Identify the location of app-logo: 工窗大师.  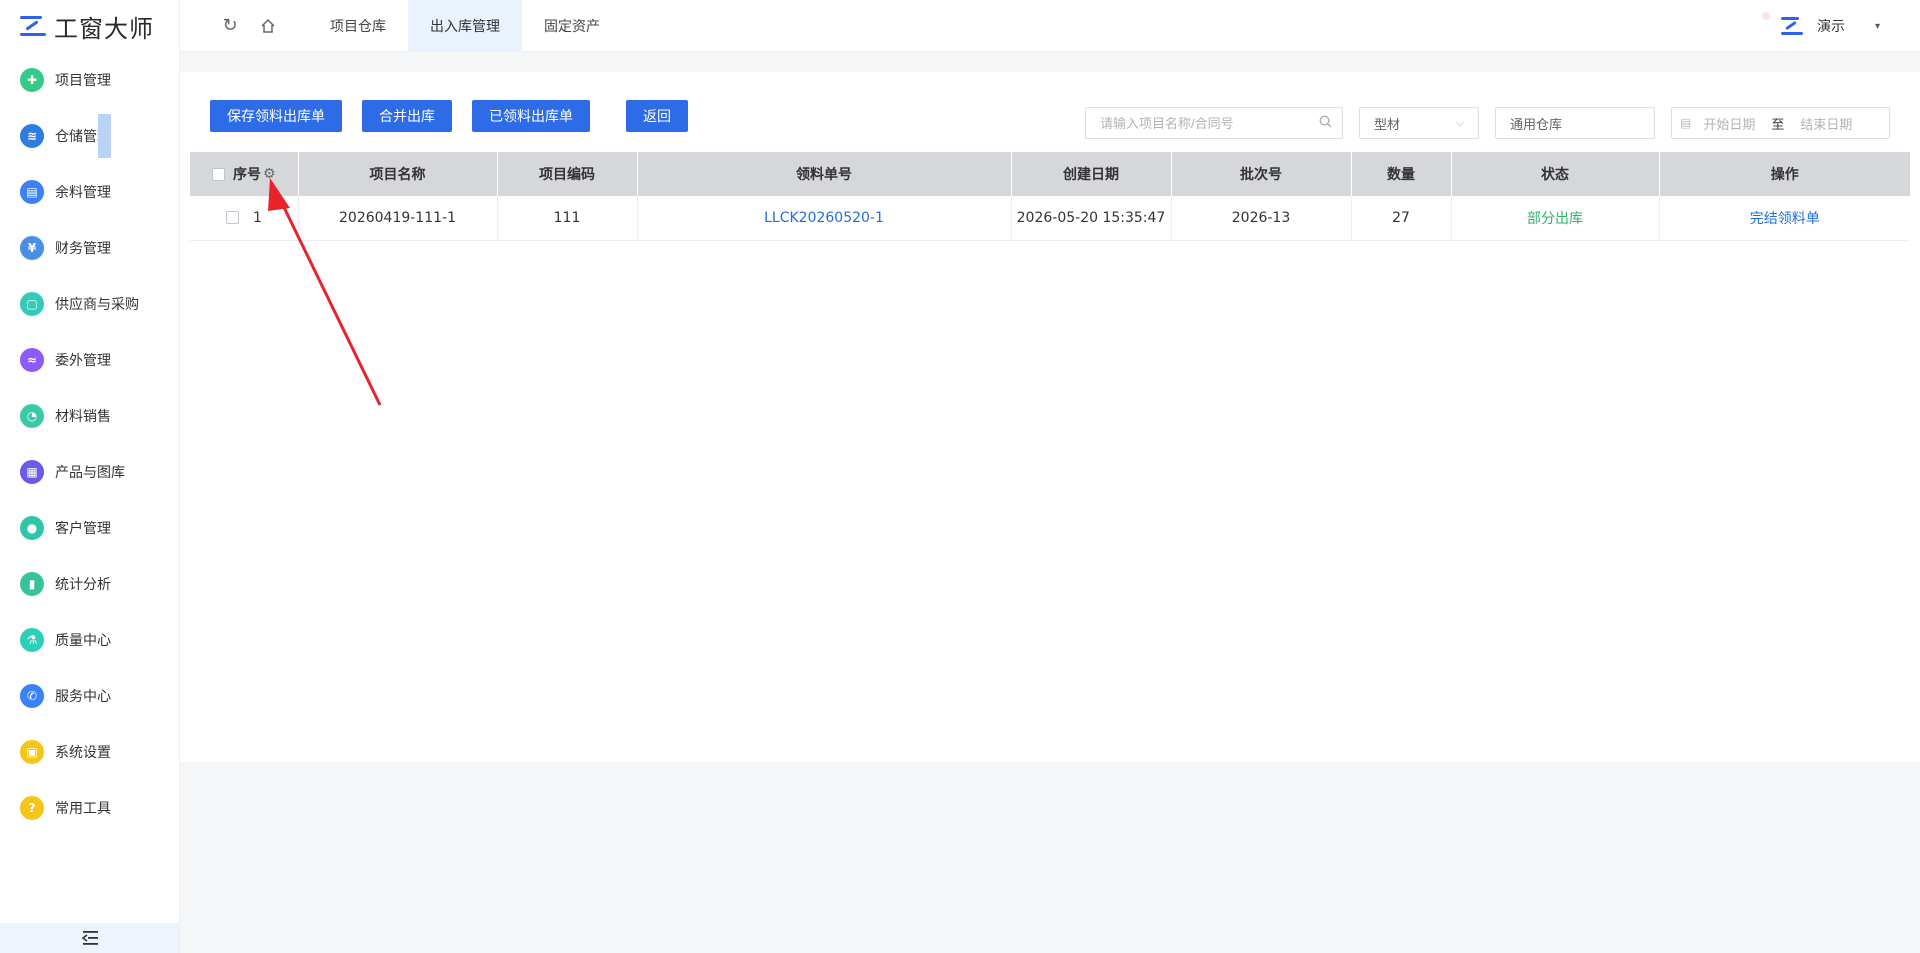
(89, 26).